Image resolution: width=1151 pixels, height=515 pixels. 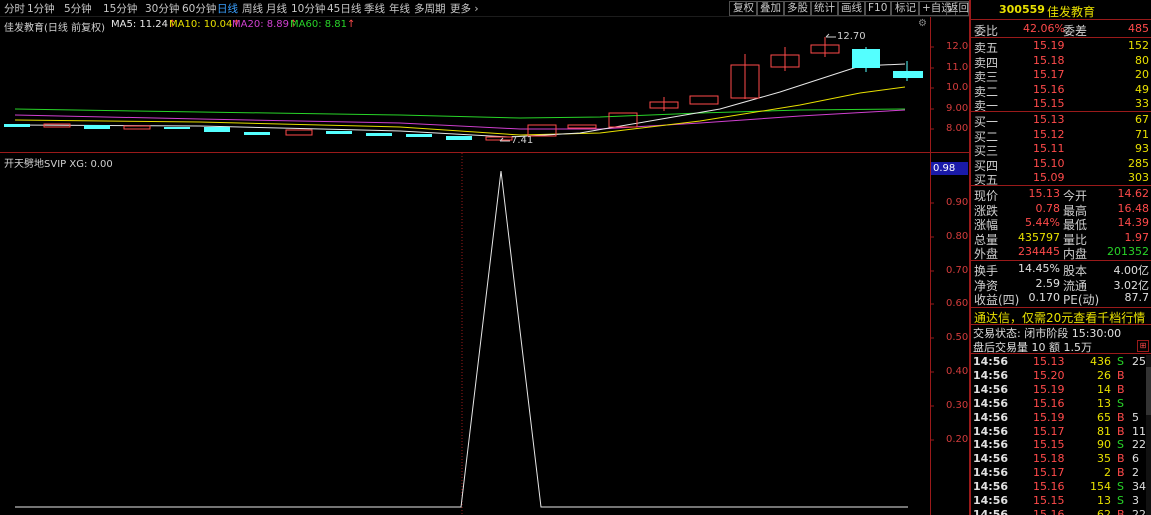 I want to click on period-tab-10min: 10分钟, so click(x=308, y=8).